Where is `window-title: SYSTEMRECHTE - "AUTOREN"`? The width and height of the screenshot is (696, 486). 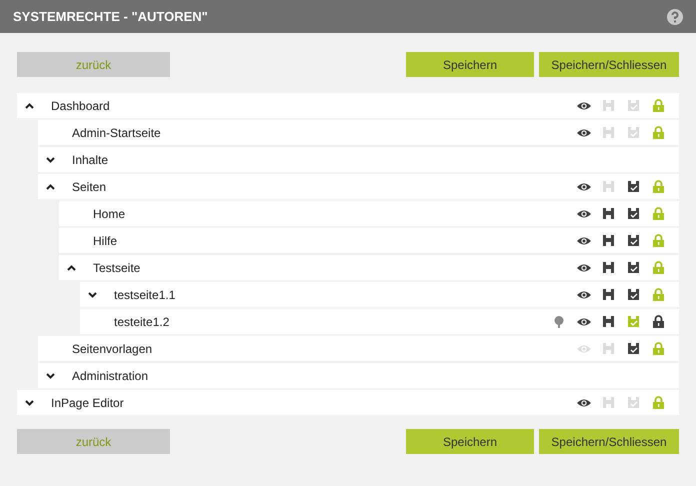
window-title: SYSTEMRECHTE - "AUTOREN" is located at coordinates (110, 17).